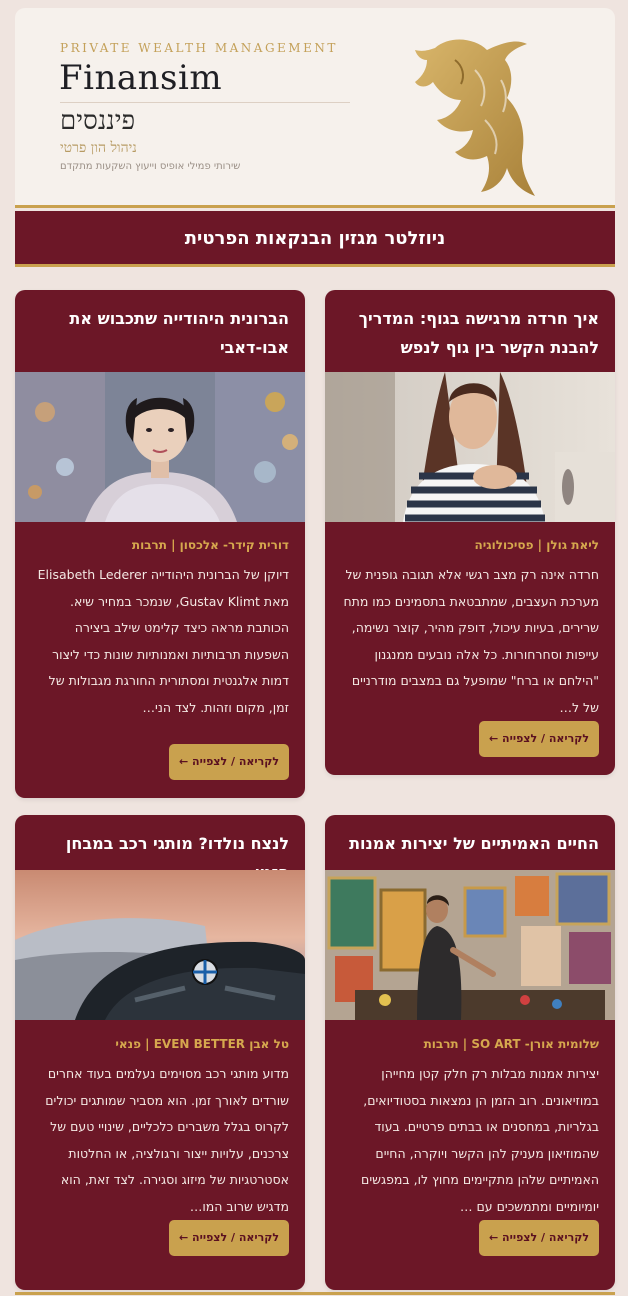 The height and width of the screenshot is (1296, 628). I want to click on klimt-portrait-painting, so click(160, 447).